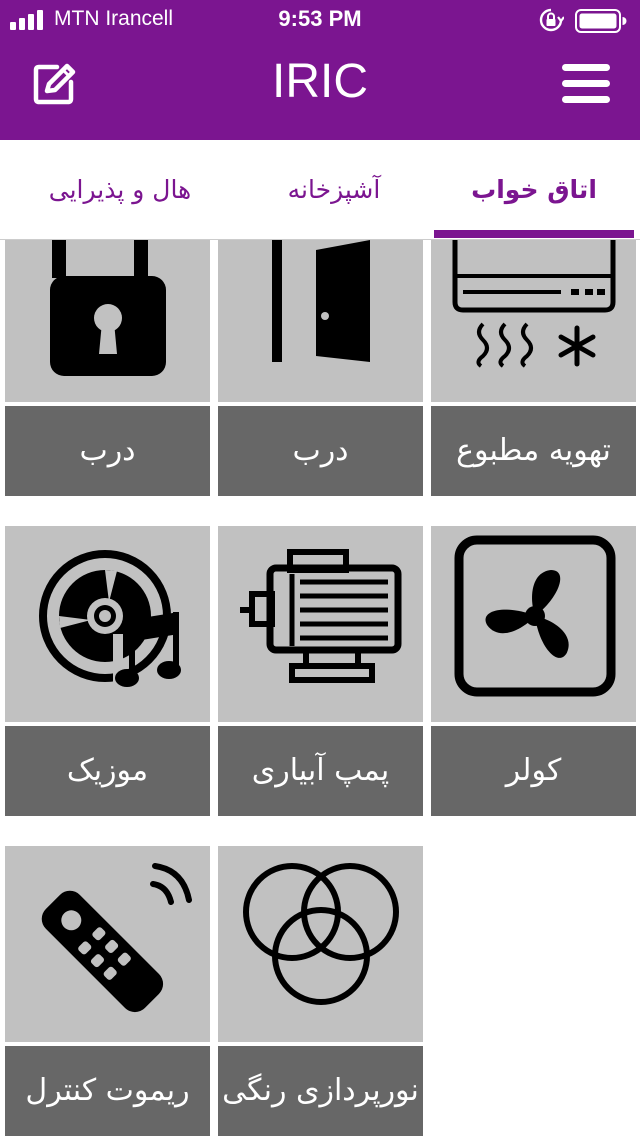 This screenshot has height=1136, width=640. Describe the element at coordinates (534, 304) in the screenshot. I see `air-conditioner-icon` at that location.